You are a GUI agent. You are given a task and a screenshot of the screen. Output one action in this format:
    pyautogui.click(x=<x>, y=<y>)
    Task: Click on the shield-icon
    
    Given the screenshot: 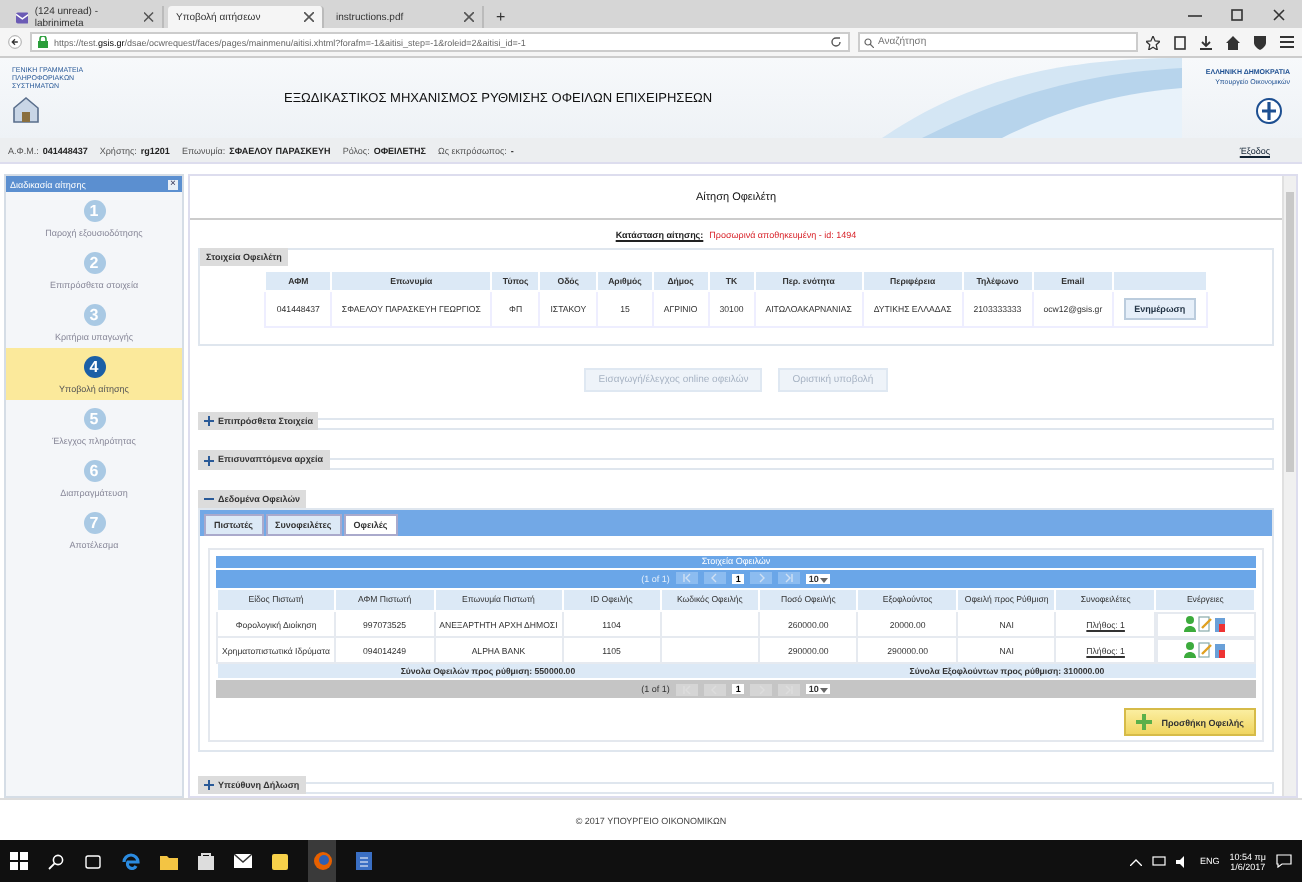 What is the action you would take?
    pyautogui.click(x=1260, y=42)
    